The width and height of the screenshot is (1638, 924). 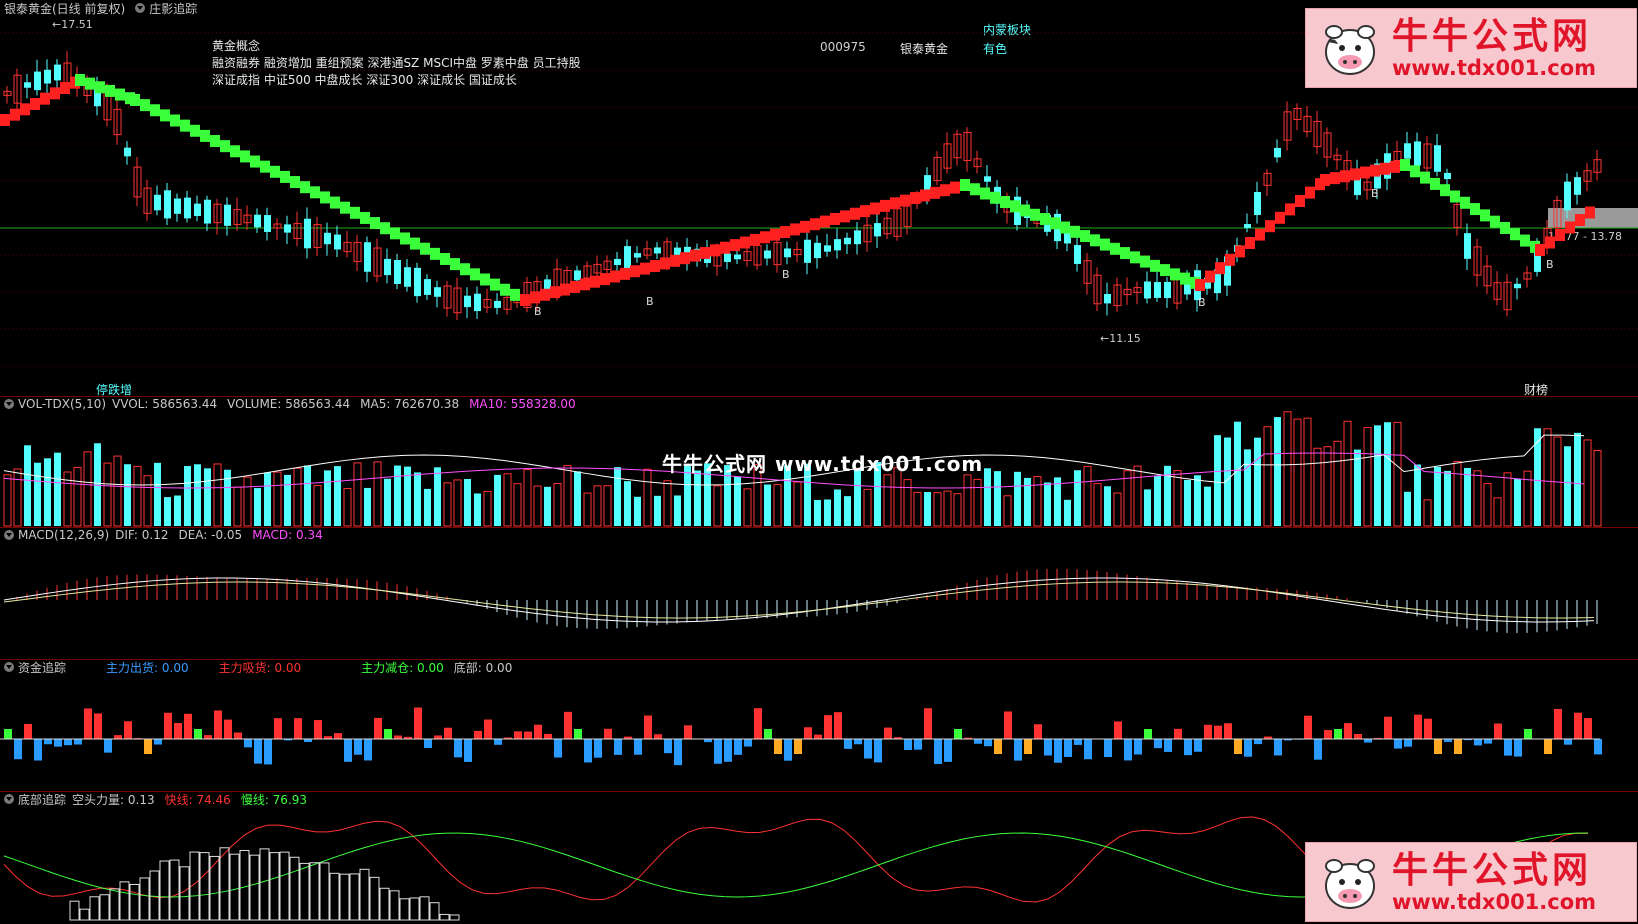 I want to click on vol-name: VOL-TDX(5,10), so click(x=62, y=404).